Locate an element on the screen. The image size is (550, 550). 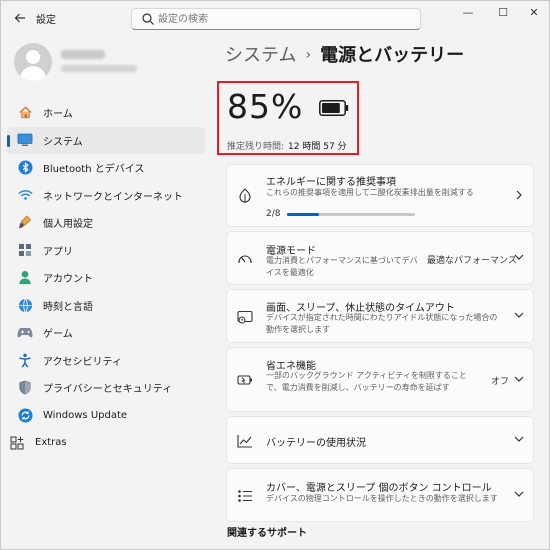
title-bar: 設定 — ☐ ✕ is located at coordinates (275, 18).